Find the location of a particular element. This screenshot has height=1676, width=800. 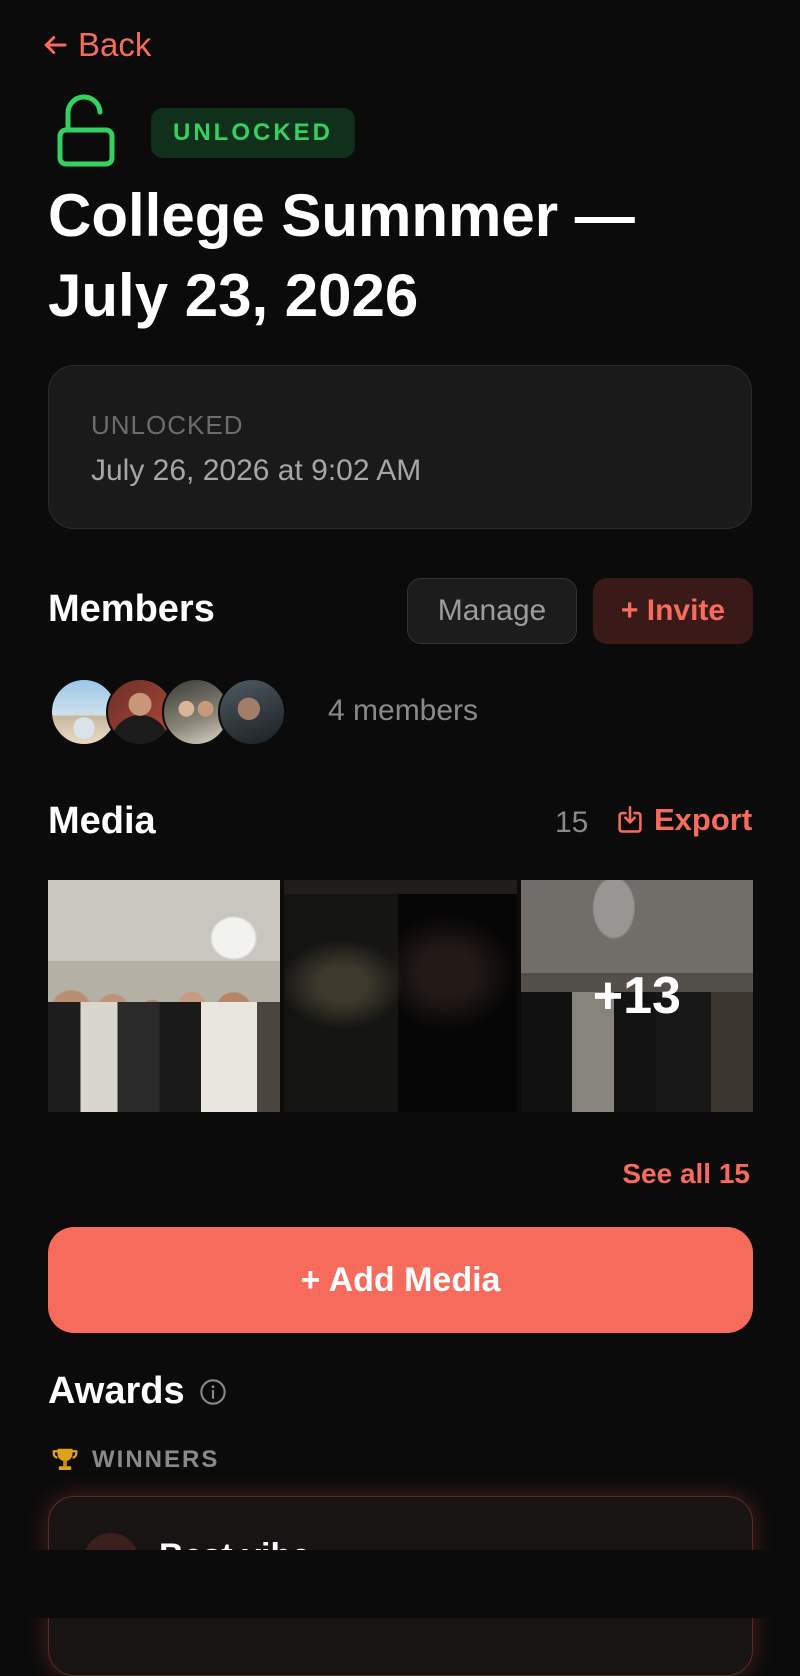

invite-button: + Invite is located at coordinates (673, 611).